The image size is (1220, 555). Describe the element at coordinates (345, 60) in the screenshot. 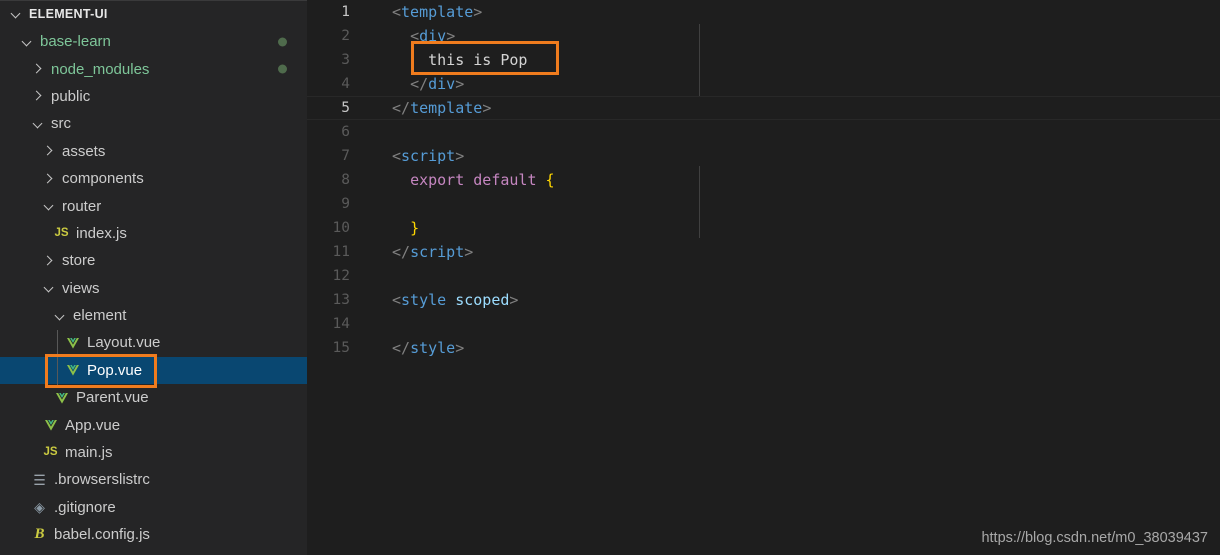

I see `line-number: 3` at that location.